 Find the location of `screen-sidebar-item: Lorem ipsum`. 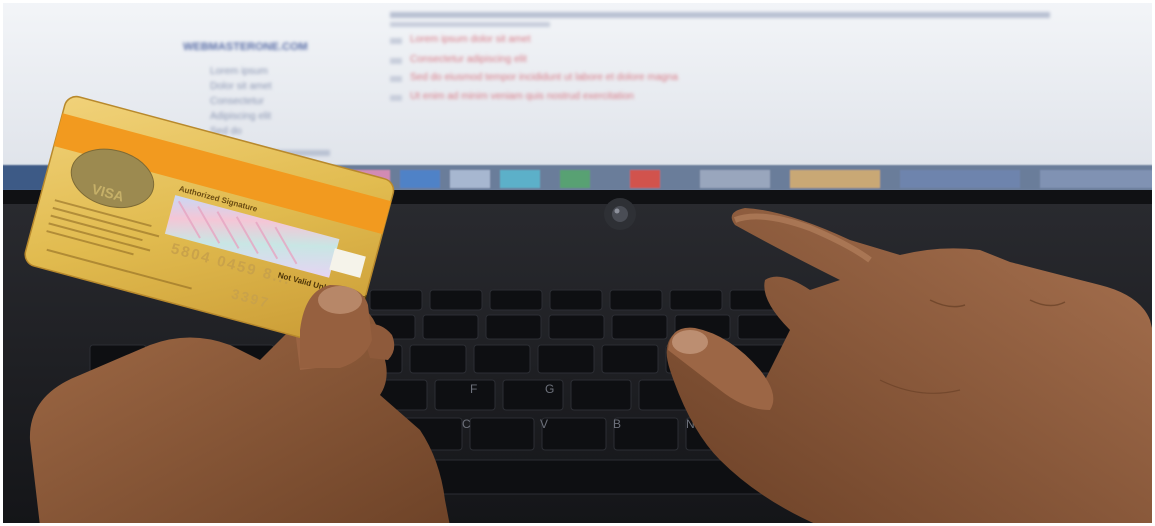

screen-sidebar-item: Lorem ipsum is located at coordinates (239, 71).